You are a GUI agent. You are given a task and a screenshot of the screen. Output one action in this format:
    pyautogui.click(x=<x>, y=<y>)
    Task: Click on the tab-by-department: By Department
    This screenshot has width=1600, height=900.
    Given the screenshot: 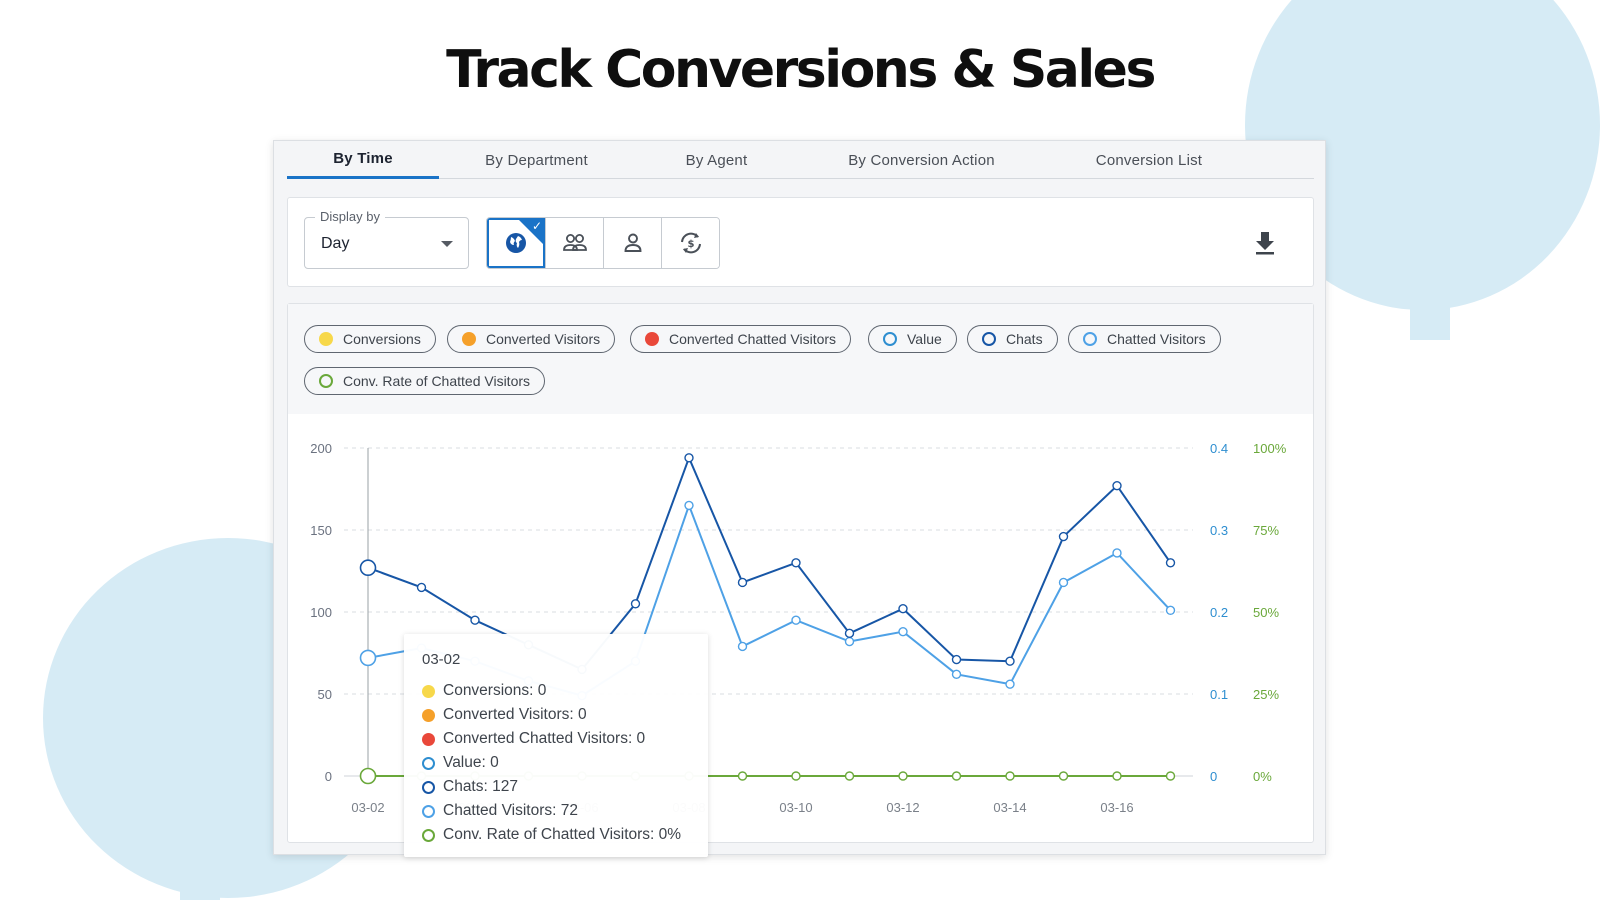 What is the action you would take?
    pyautogui.click(x=536, y=160)
    